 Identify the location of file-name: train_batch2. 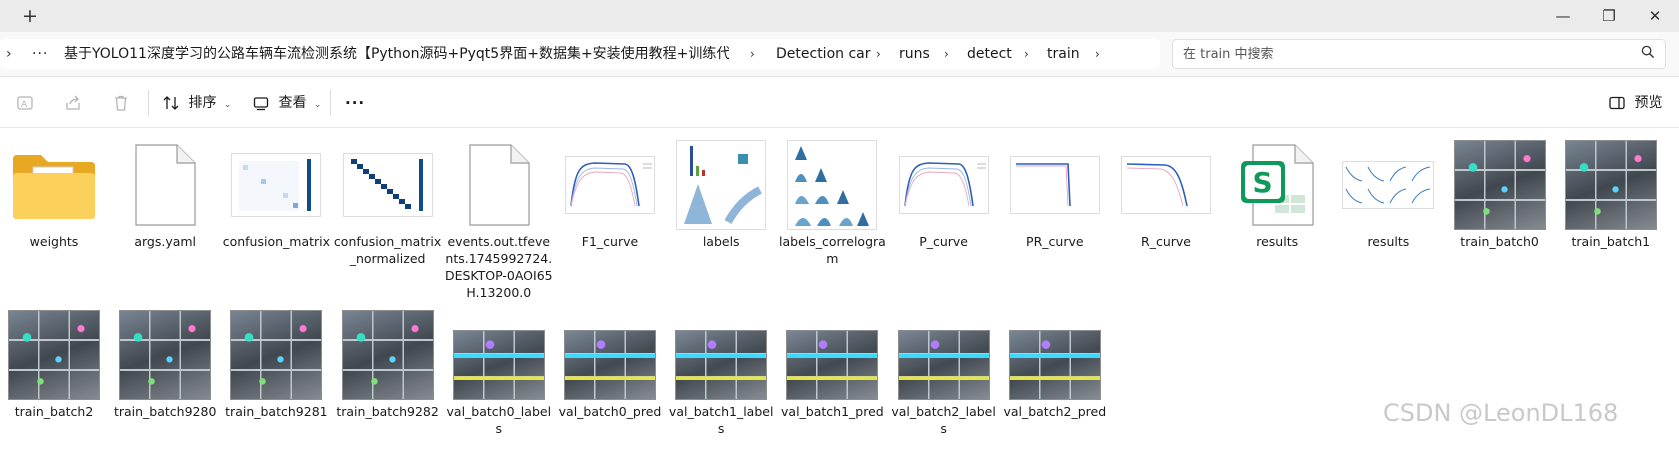
(54, 411).